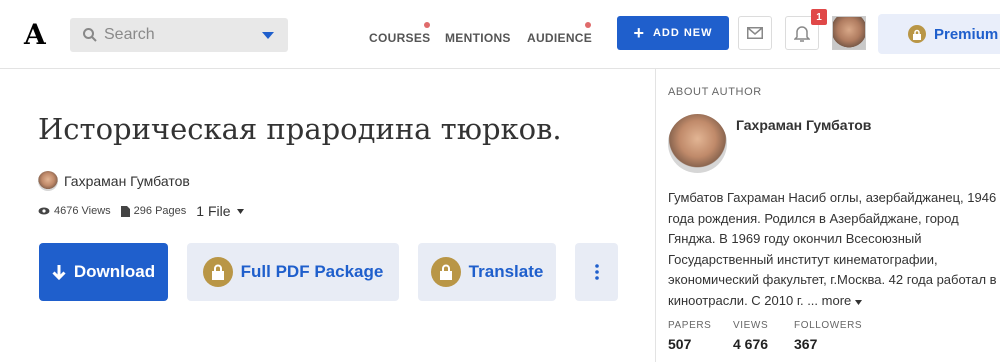 The image size is (1000, 362). I want to click on translate-button: Translate, so click(487, 272).